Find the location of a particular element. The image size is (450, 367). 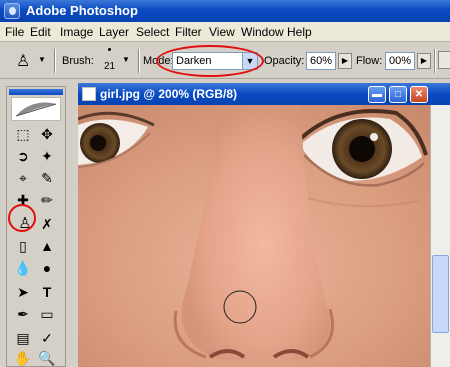

flow-input: 00% is located at coordinates (400, 61).